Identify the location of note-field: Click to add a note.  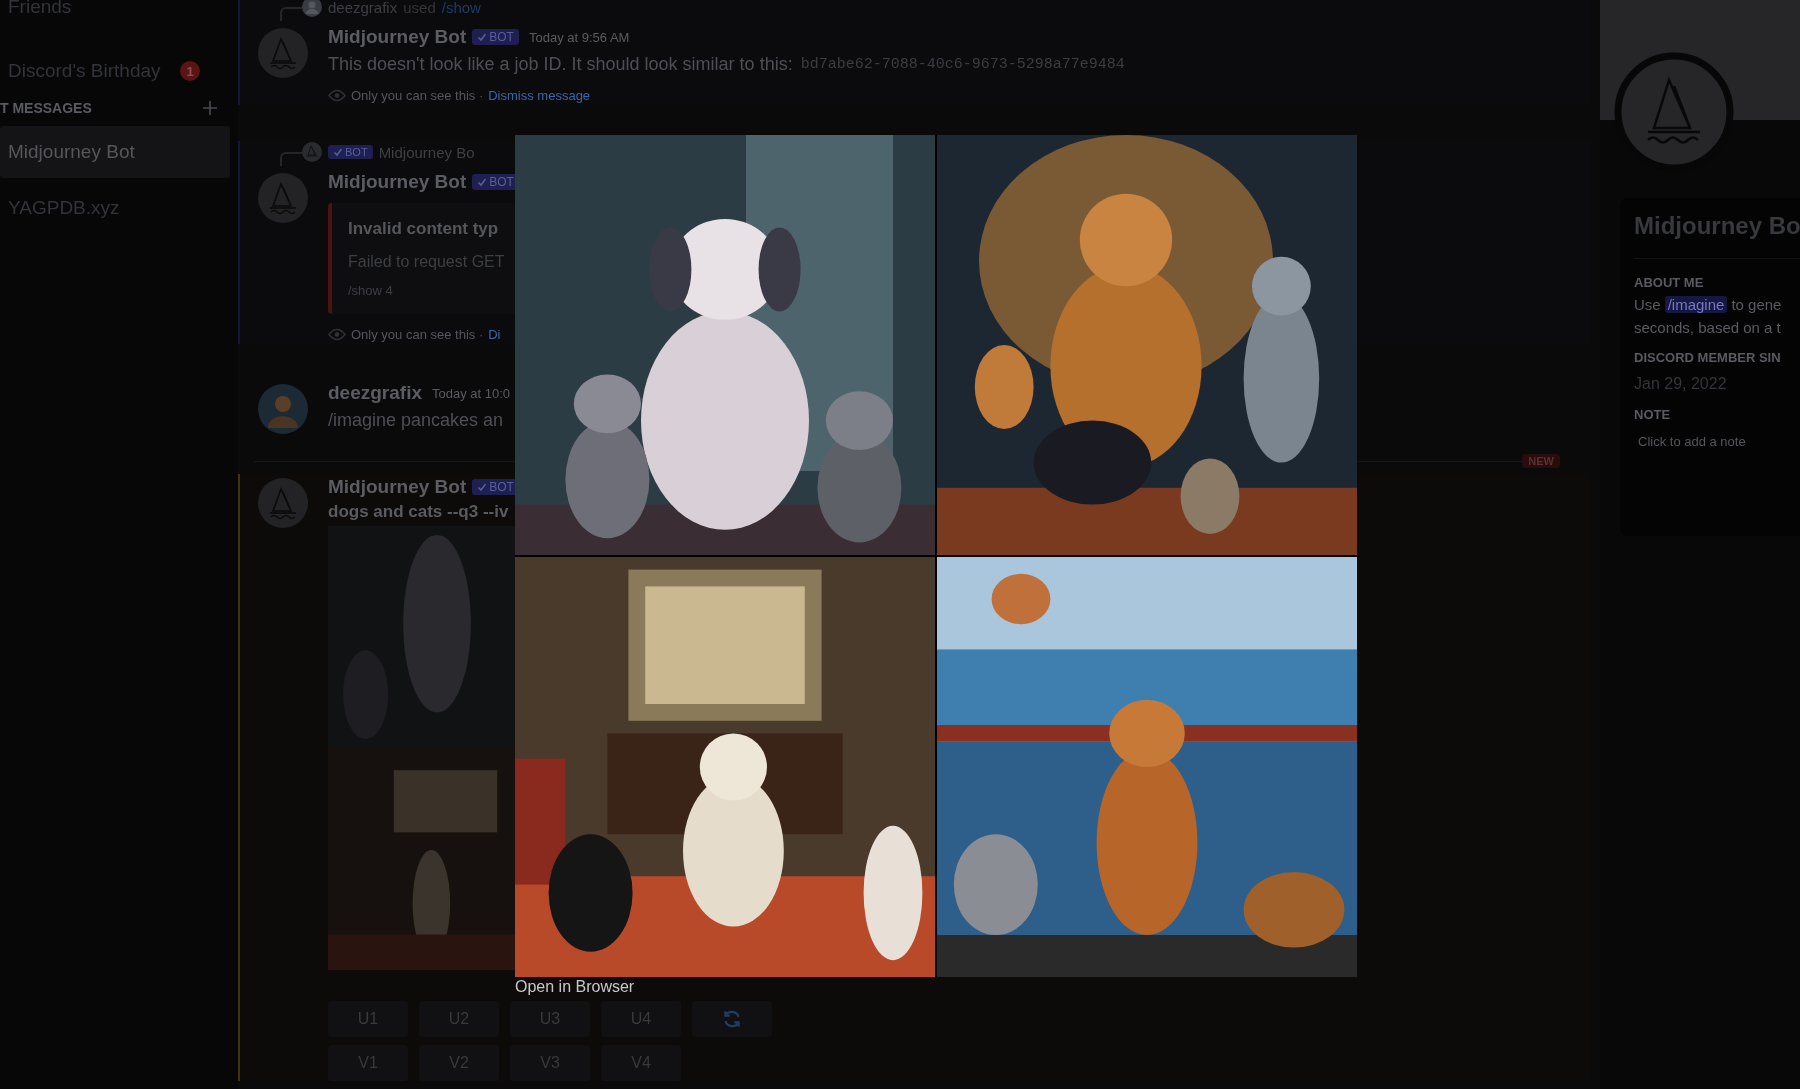
(1717, 441).